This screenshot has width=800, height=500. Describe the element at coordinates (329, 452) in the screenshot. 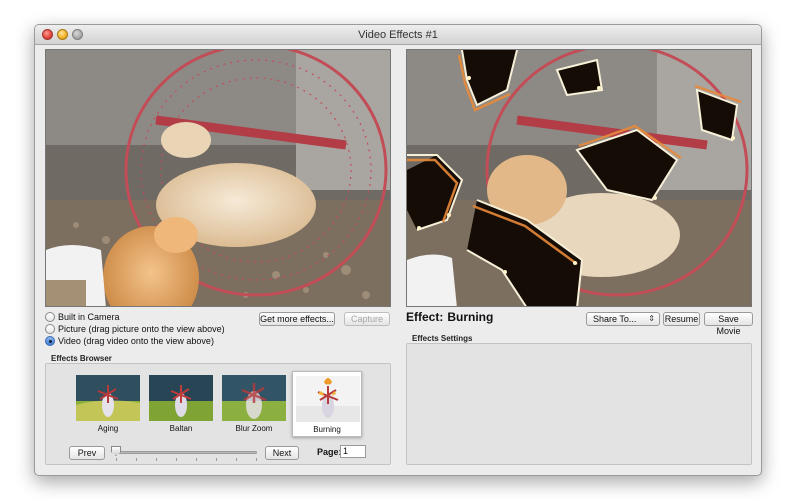

I see `page-label: Page:` at that location.